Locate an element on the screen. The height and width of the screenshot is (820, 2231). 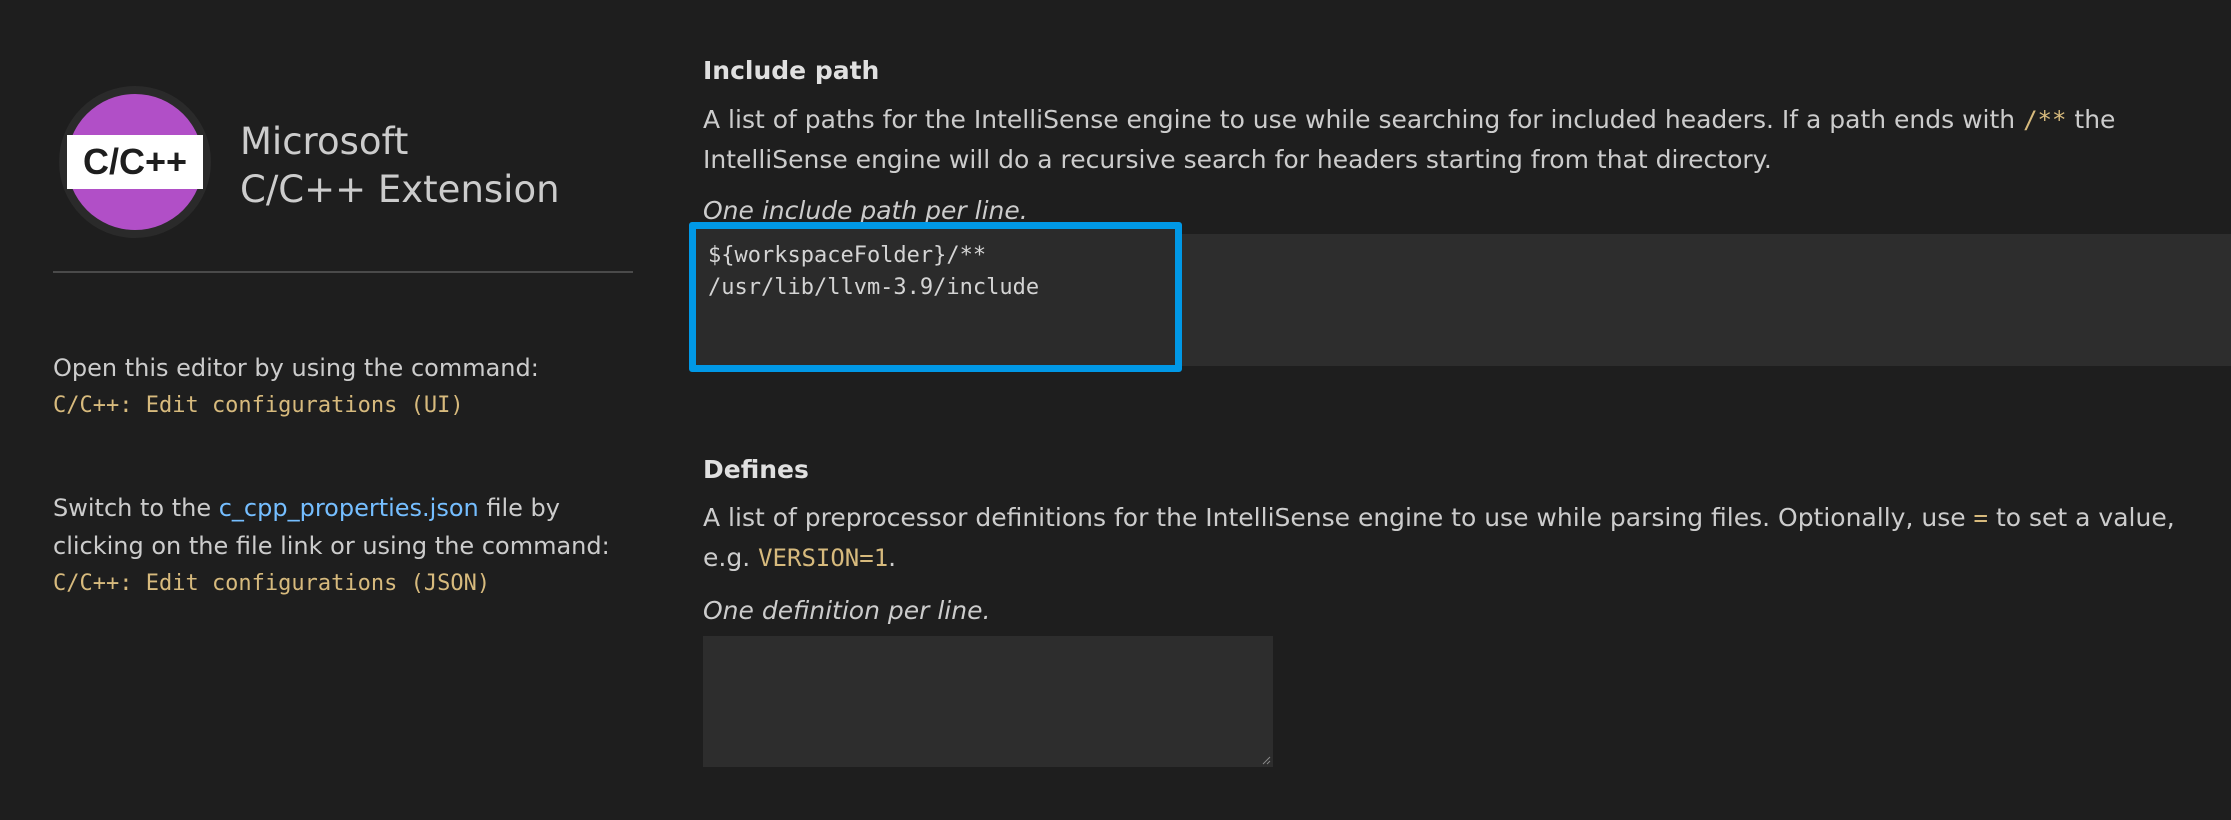
defines-desc-code2: VERSION=1 is located at coordinates (823, 558).